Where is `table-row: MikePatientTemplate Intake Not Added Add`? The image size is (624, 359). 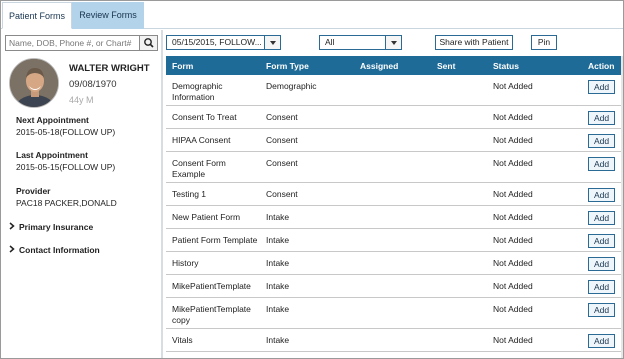
table-row: MikePatientTemplate Intake Not Added Add is located at coordinates (393, 286).